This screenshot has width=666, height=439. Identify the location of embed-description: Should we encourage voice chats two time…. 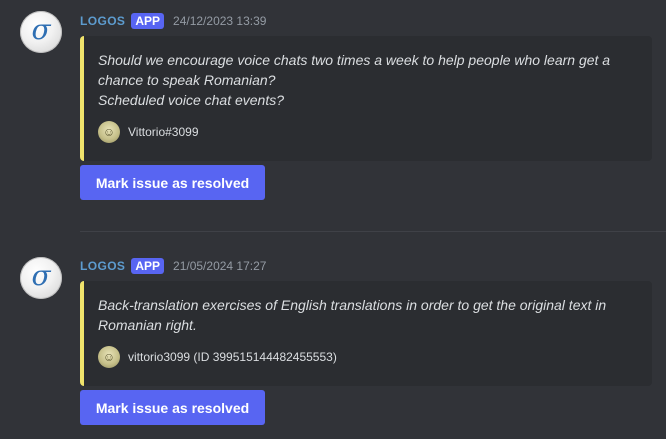
(354, 80).